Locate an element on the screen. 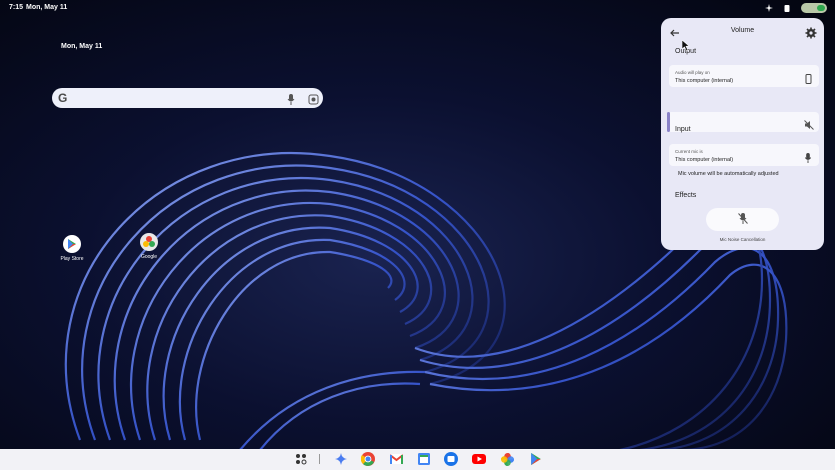 The width and height of the screenshot is (835, 470). desktop-app-play-store: Play Store is located at coordinates (72, 248).